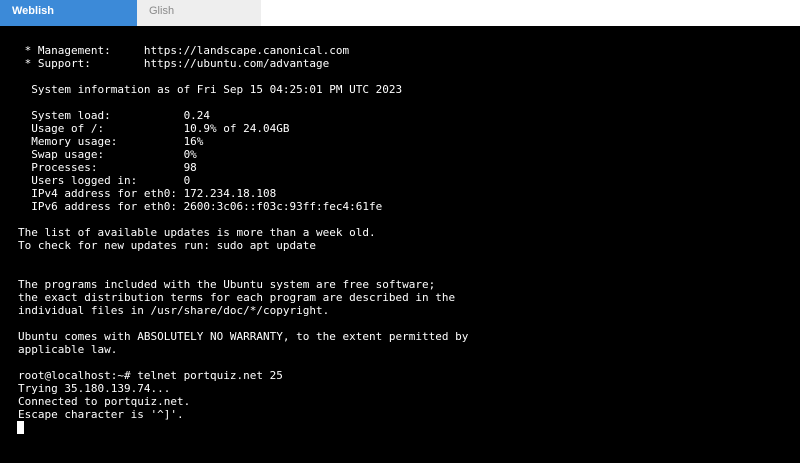 Image resolution: width=800 pixels, height=463 pixels. I want to click on tab-weblish: Weblish, so click(68, 13).